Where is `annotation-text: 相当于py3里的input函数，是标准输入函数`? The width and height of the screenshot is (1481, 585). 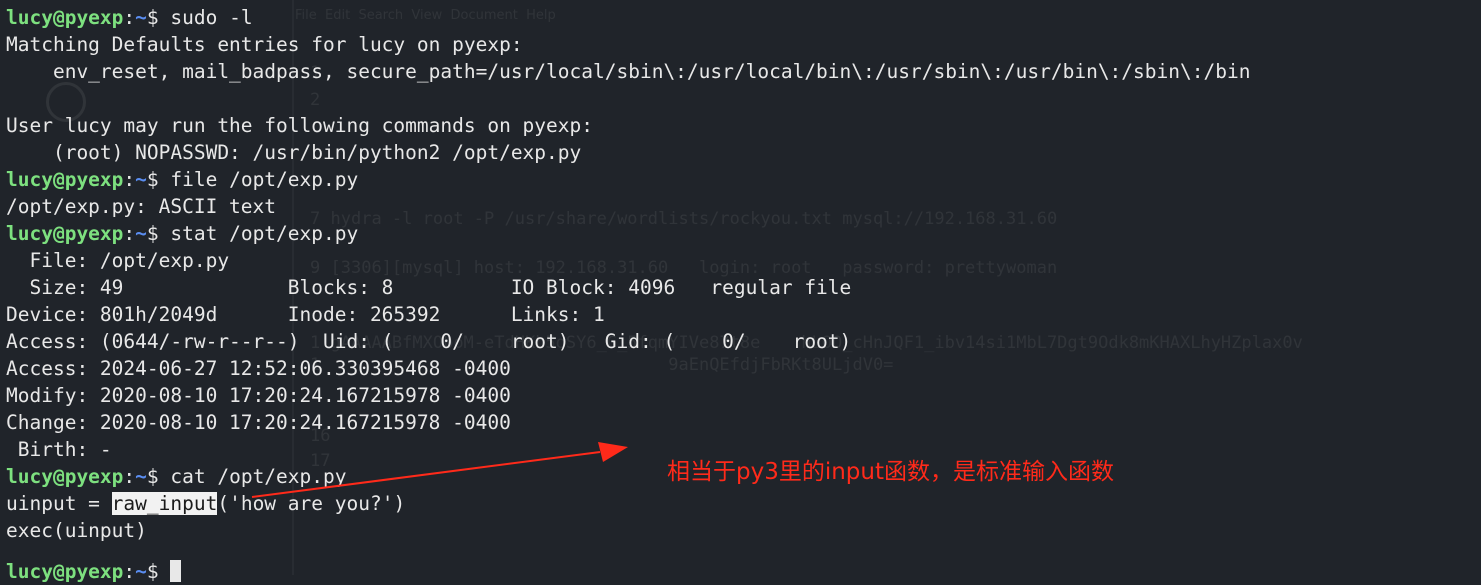 annotation-text: 相当于py3里的input函数，是标准输入函数 is located at coordinates (891, 472).